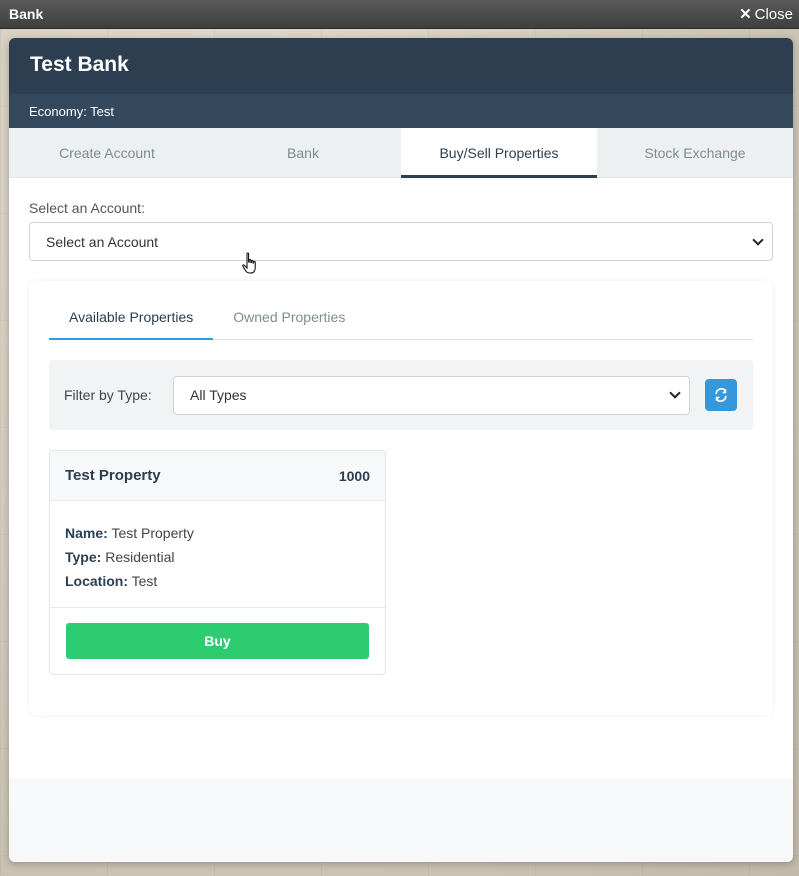  What do you see at coordinates (86, 533) in the screenshot?
I see `property-name-label: Name:` at bounding box center [86, 533].